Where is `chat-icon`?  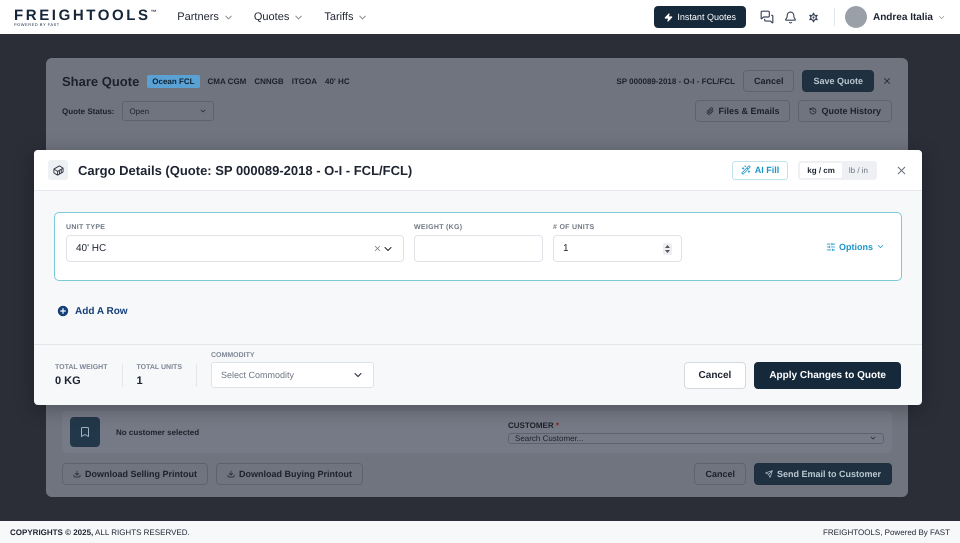 chat-icon is located at coordinates (767, 17).